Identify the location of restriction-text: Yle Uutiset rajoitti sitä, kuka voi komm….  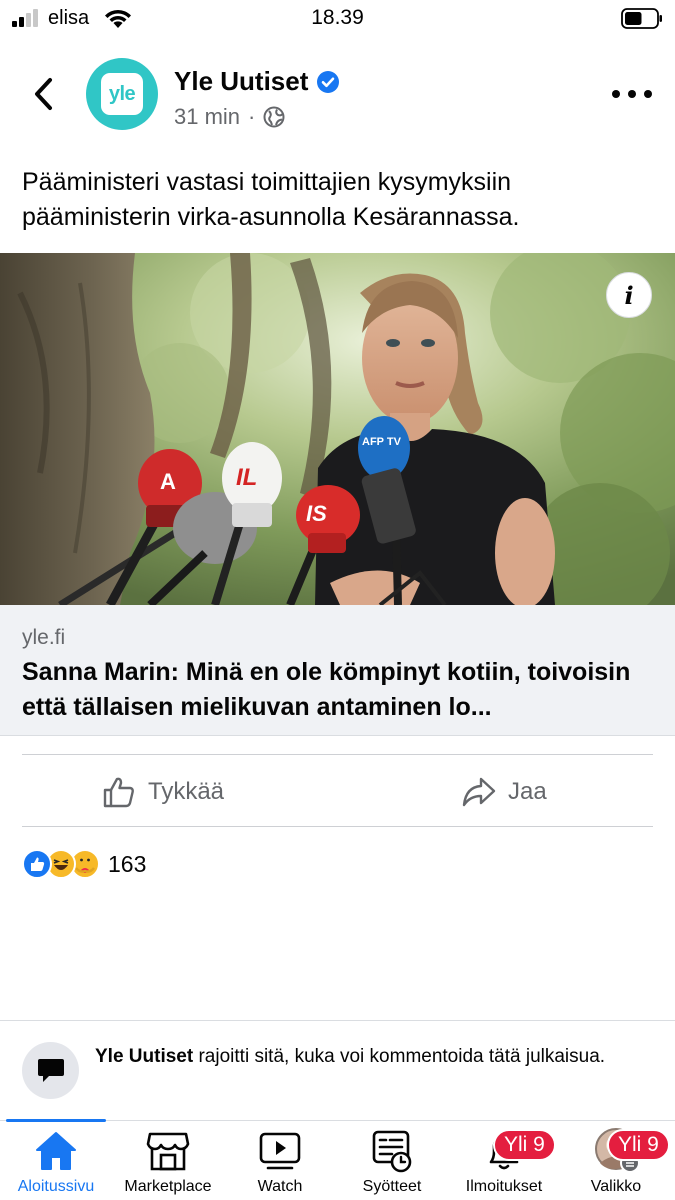
(365, 1057).